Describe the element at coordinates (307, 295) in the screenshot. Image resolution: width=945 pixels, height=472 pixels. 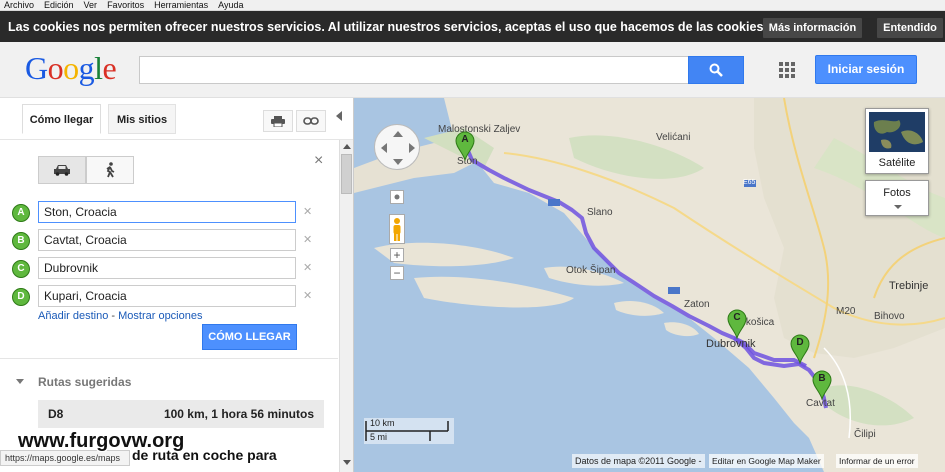
I see `remove-waypoint-d-icon: ✕` at that location.